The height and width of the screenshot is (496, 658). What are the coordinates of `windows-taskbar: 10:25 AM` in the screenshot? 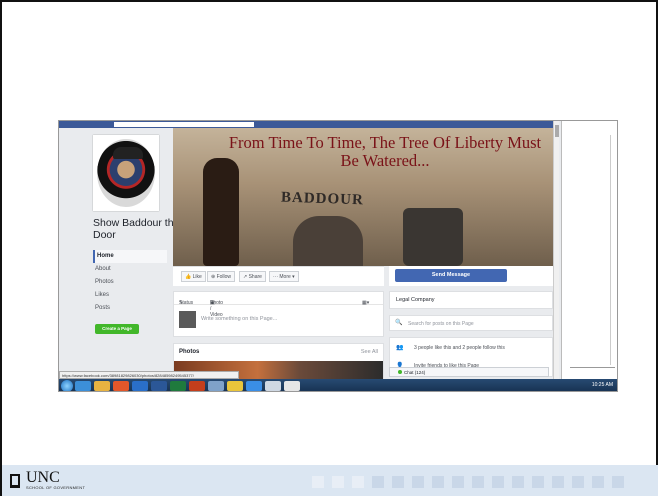 It's located at (338, 385).